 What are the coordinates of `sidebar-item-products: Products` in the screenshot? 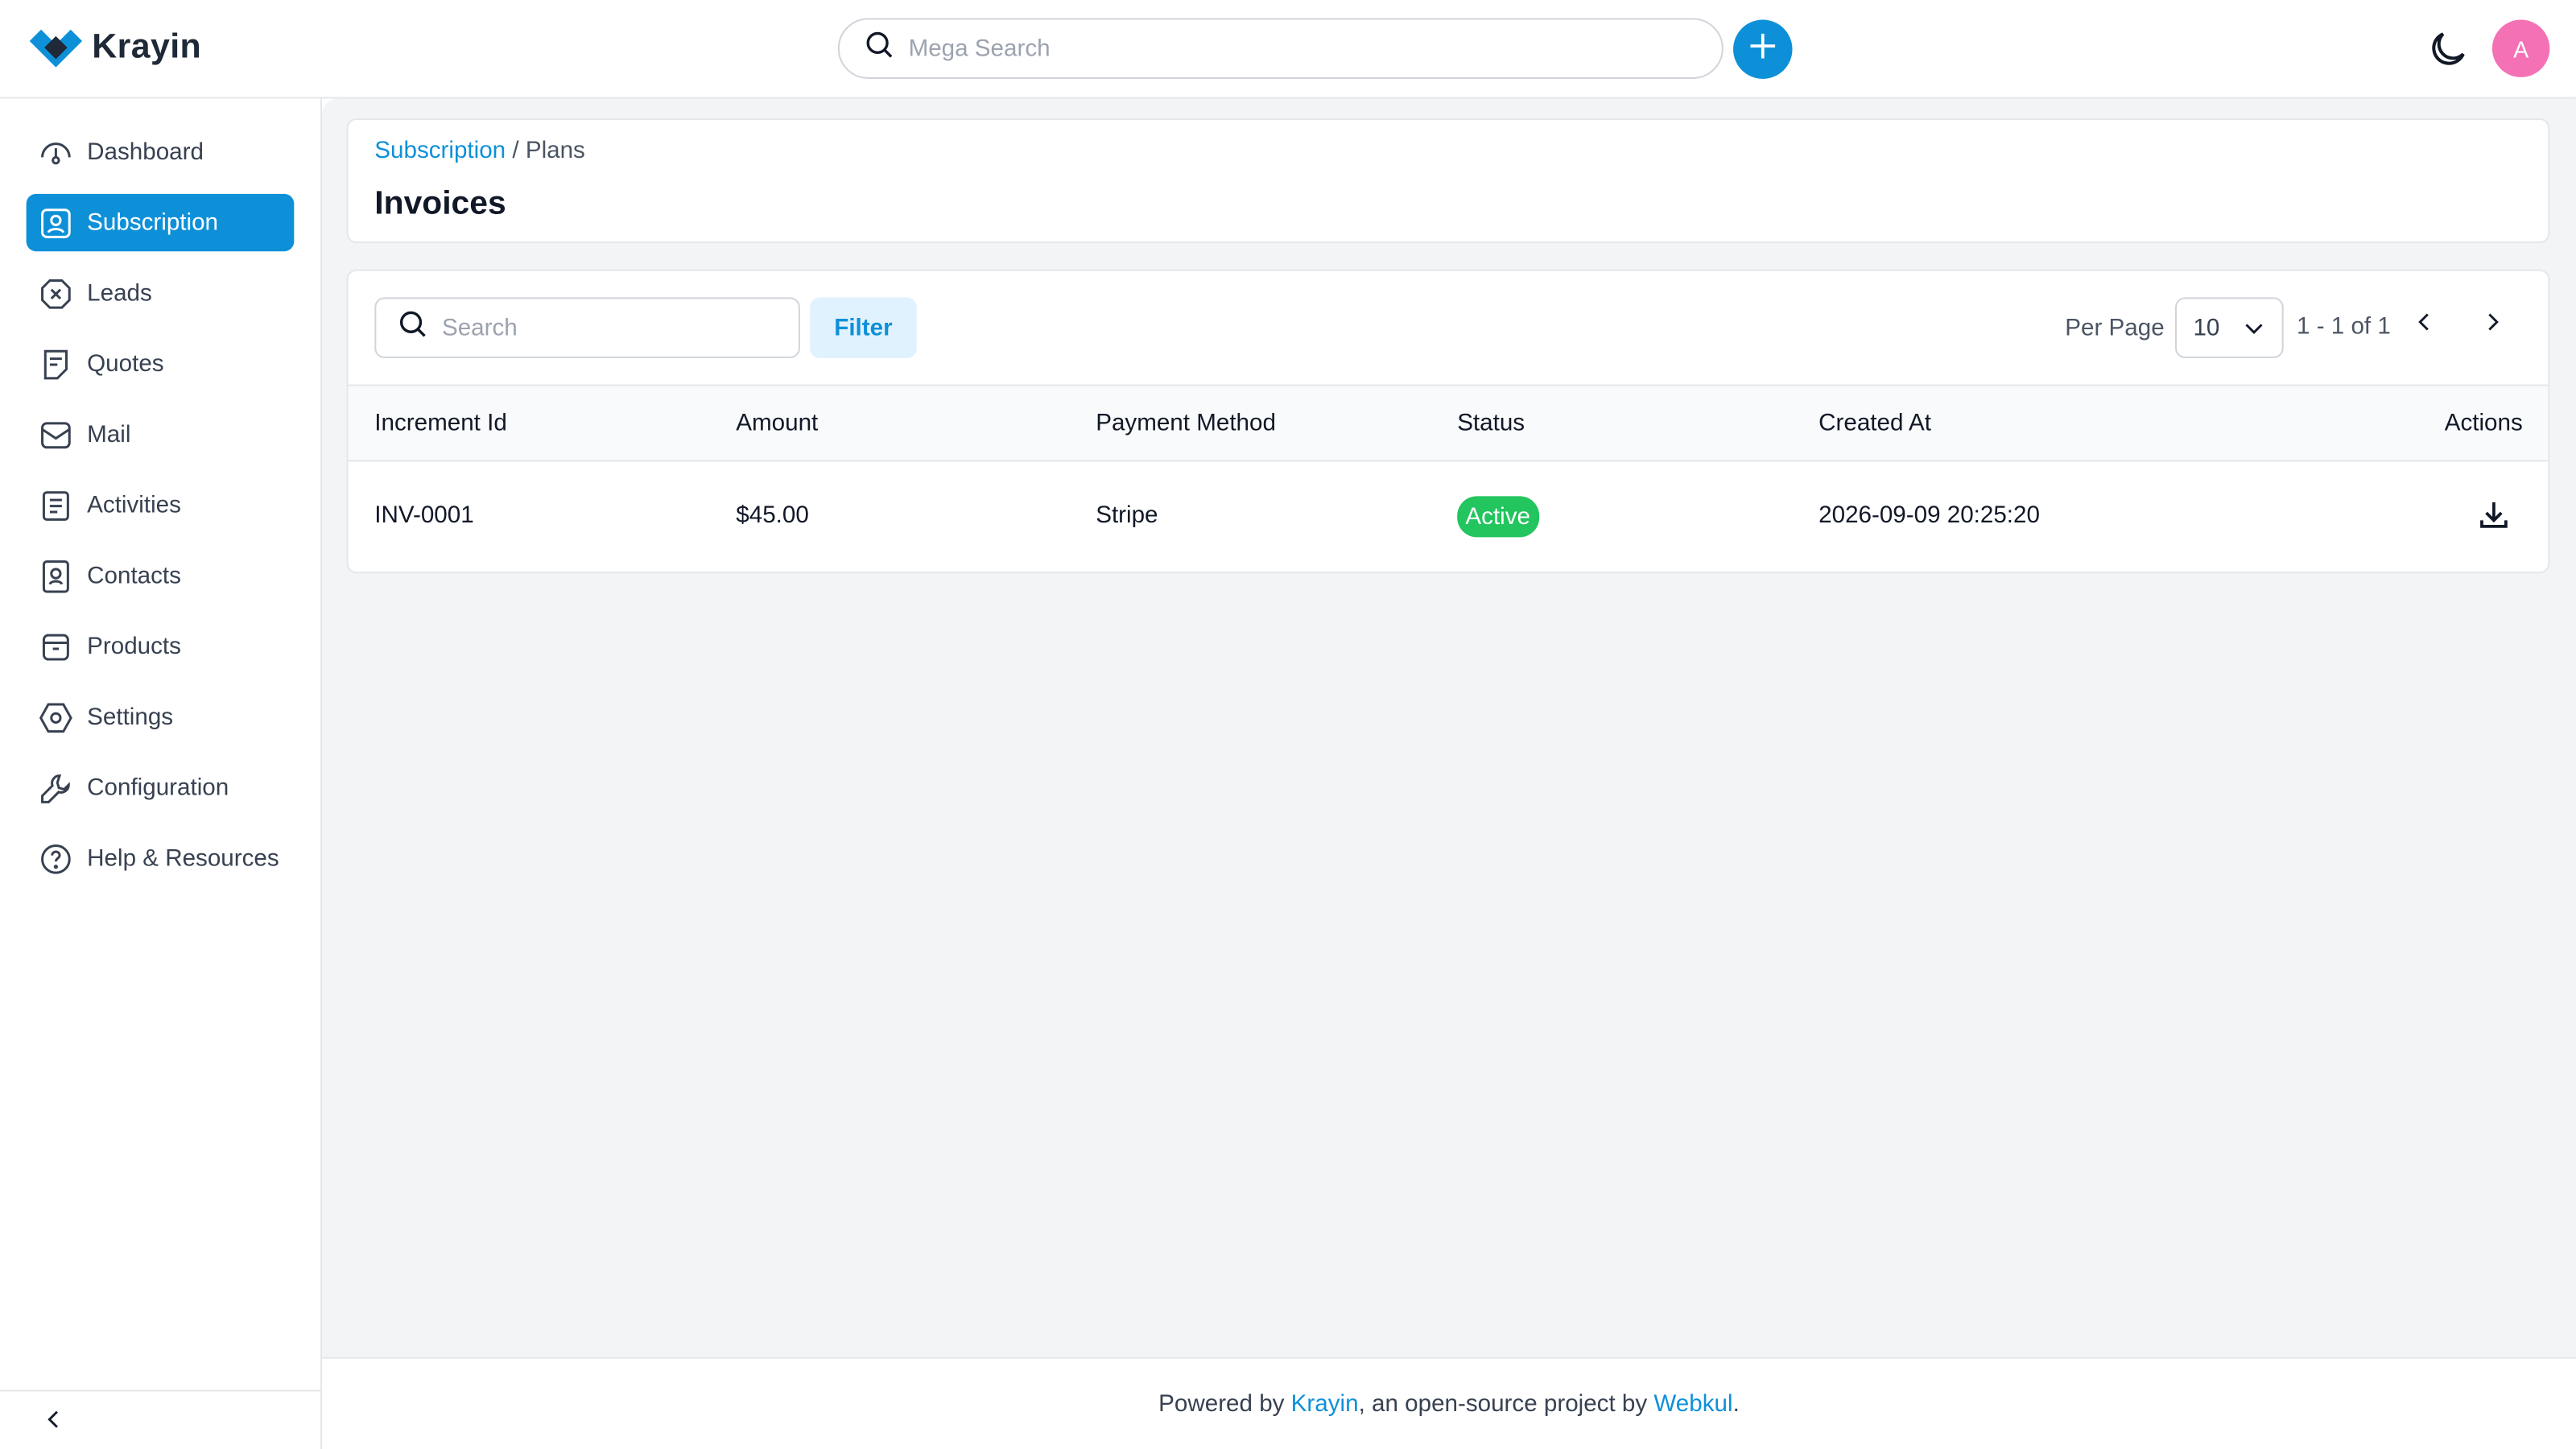 It's located at (161, 646).